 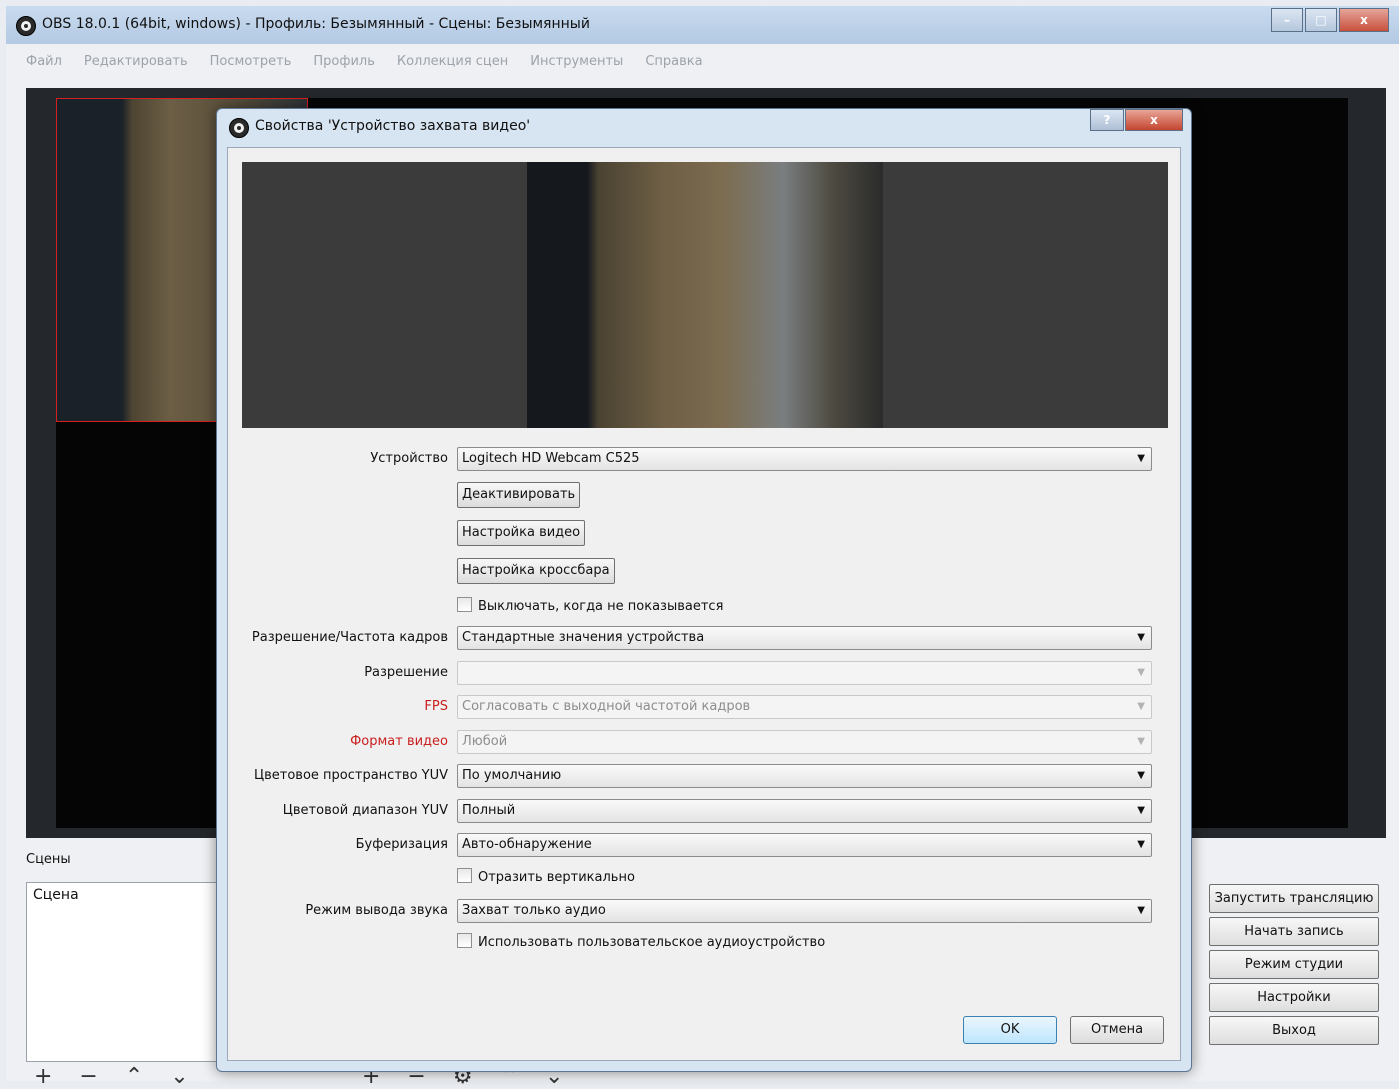 What do you see at coordinates (804, 638) in the screenshot?
I see `resolution-fps-type-select: Стандартные значения устройства ▼` at bounding box center [804, 638].